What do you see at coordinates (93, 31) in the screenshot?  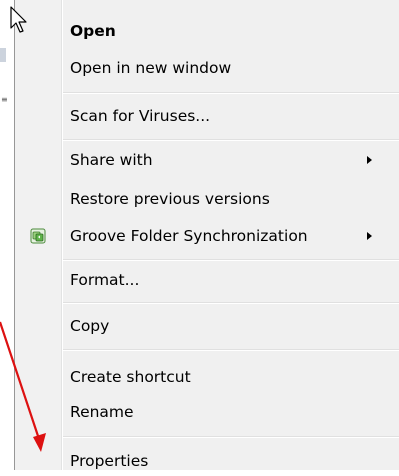 I see `menu-item-label: Open` at bounding box center [93, 31].